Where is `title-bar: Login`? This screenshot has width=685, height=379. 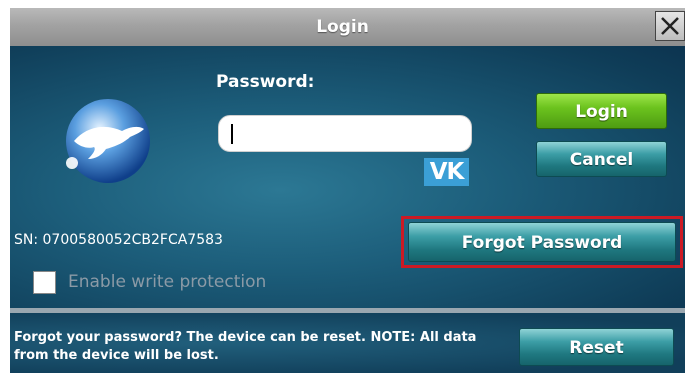
title-bar: Login is located at coordinates (347, 27).